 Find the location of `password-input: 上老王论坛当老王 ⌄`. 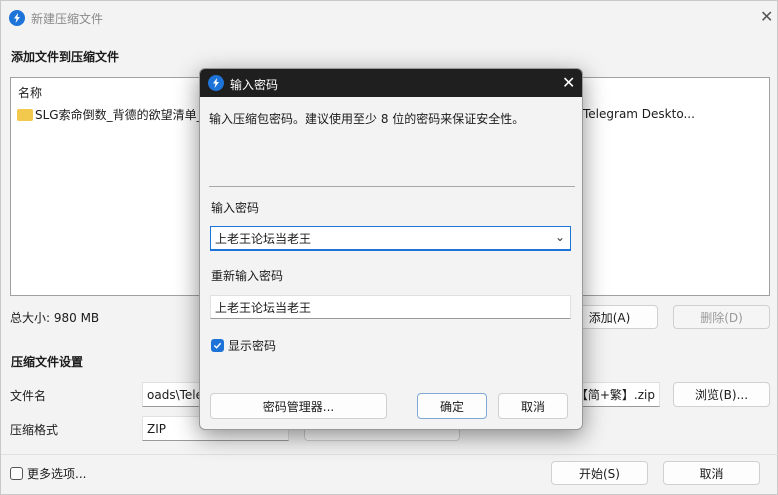

password-input: 上老王论坛当老王 ⌄ is located at coordinates (390, 238).